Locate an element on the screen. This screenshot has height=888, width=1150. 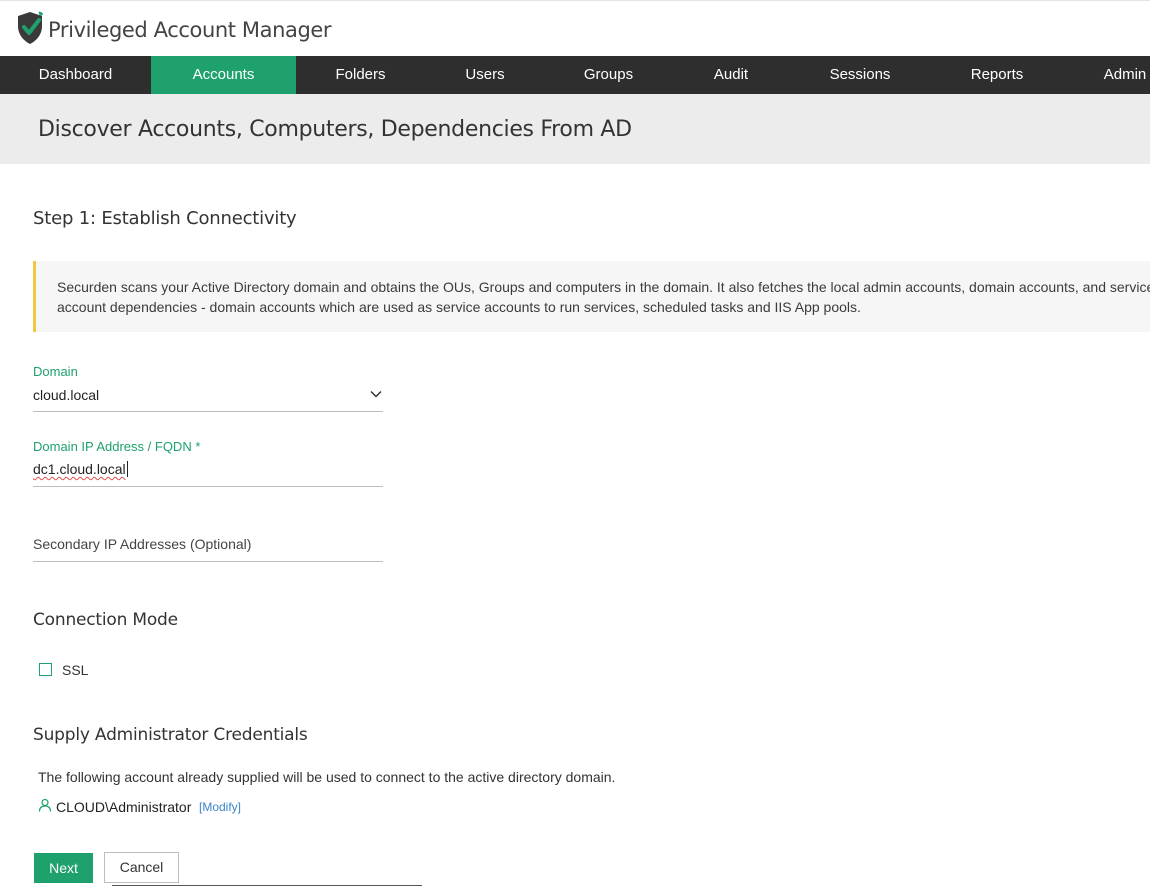
domain-ip-value-wrap: dc1.cloud.local is located at coordinates (80, 469).